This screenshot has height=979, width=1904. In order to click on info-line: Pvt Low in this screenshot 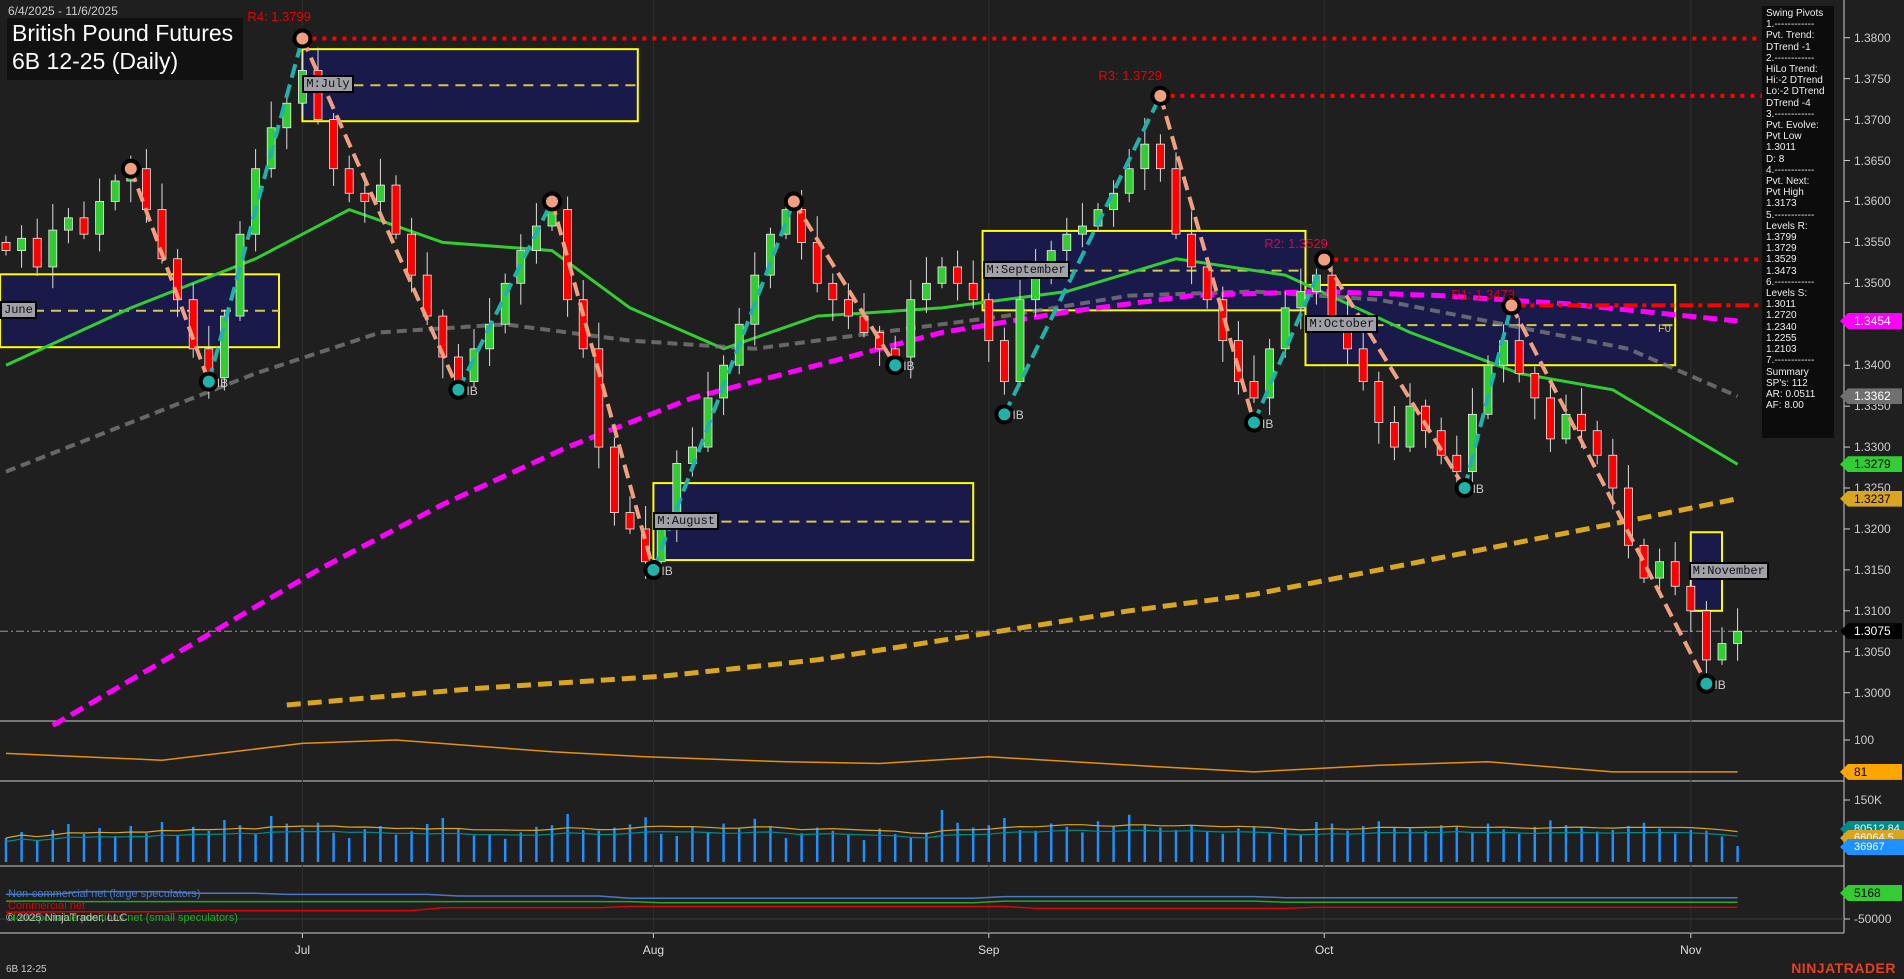, I will do `click(1784, 137)`.